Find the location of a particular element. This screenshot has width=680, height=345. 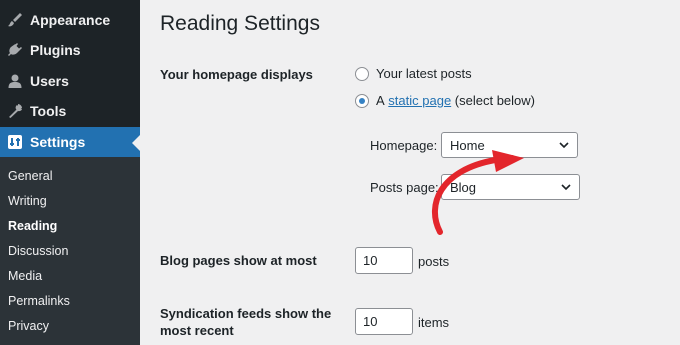

plug-icon is located at coordinates (15, 50).